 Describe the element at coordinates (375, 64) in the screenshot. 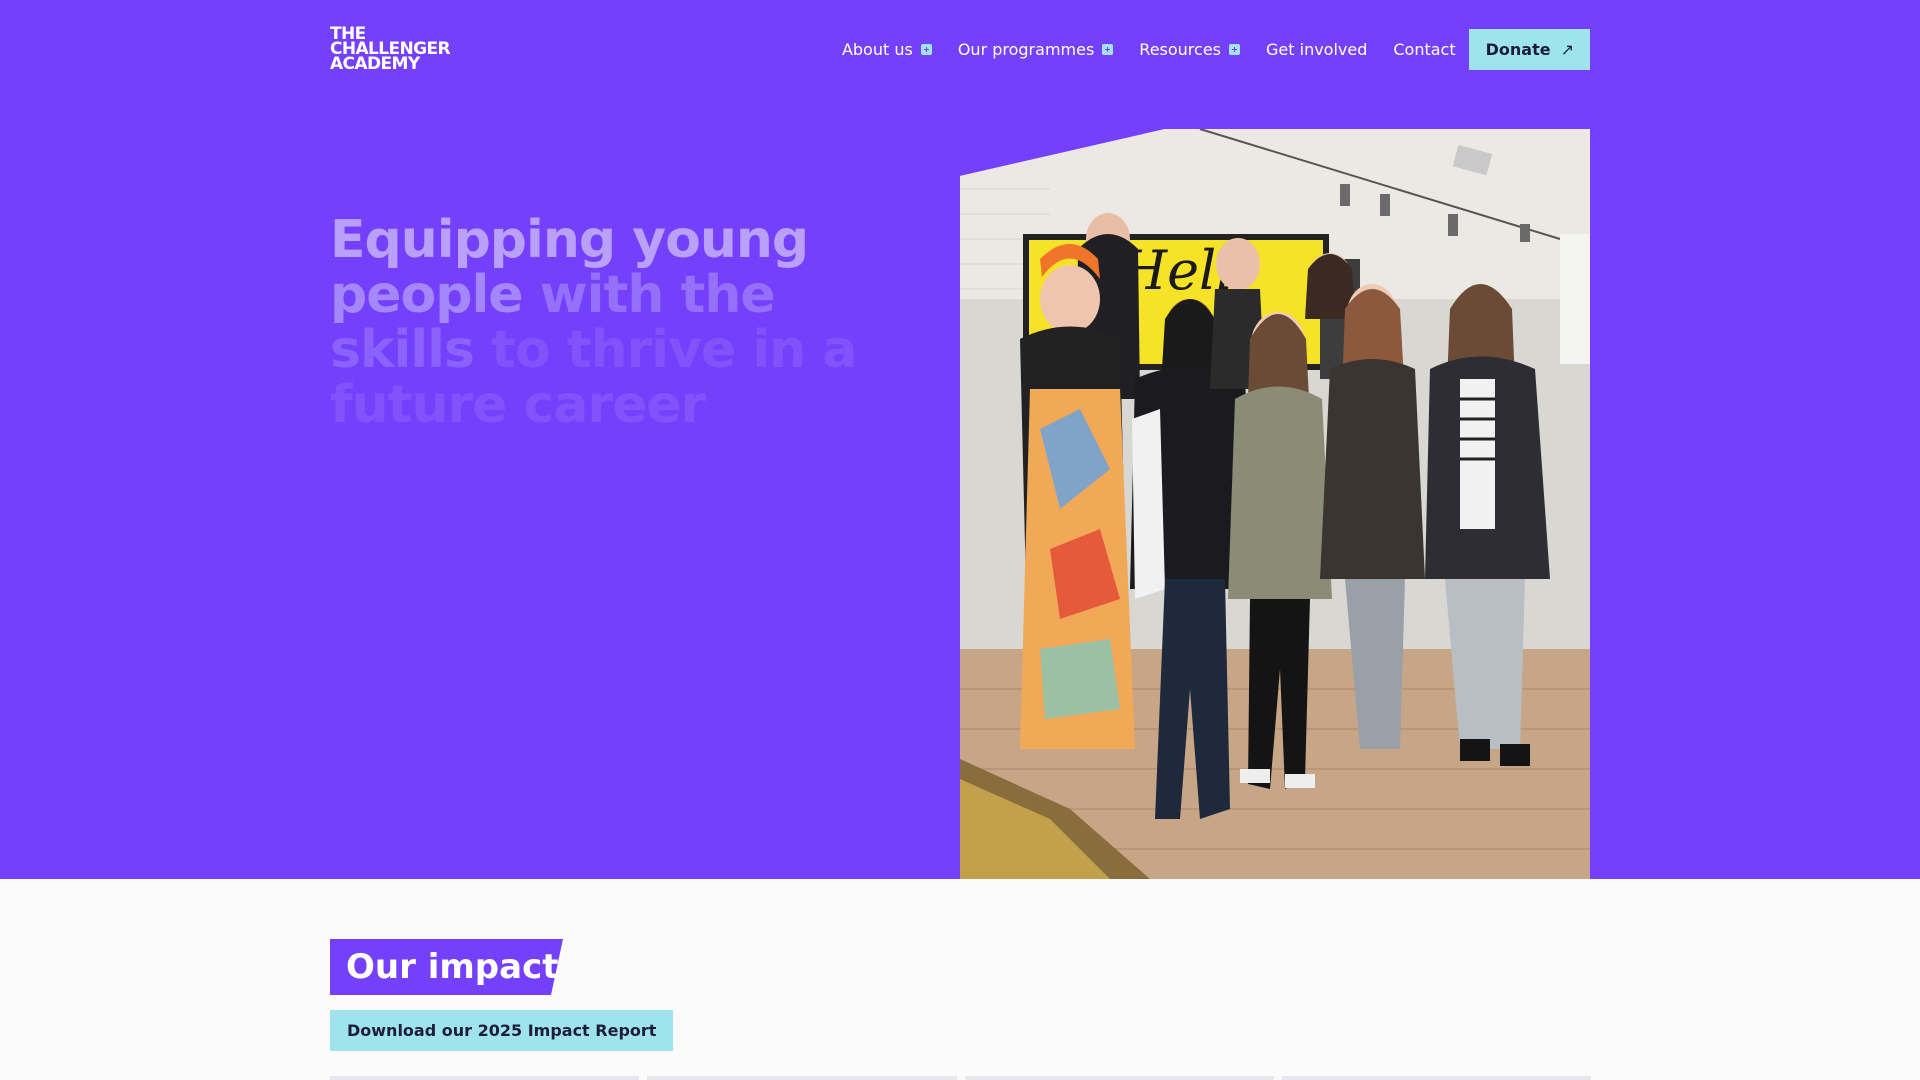

I see `logo-line-3: ACADEMY` at that location.